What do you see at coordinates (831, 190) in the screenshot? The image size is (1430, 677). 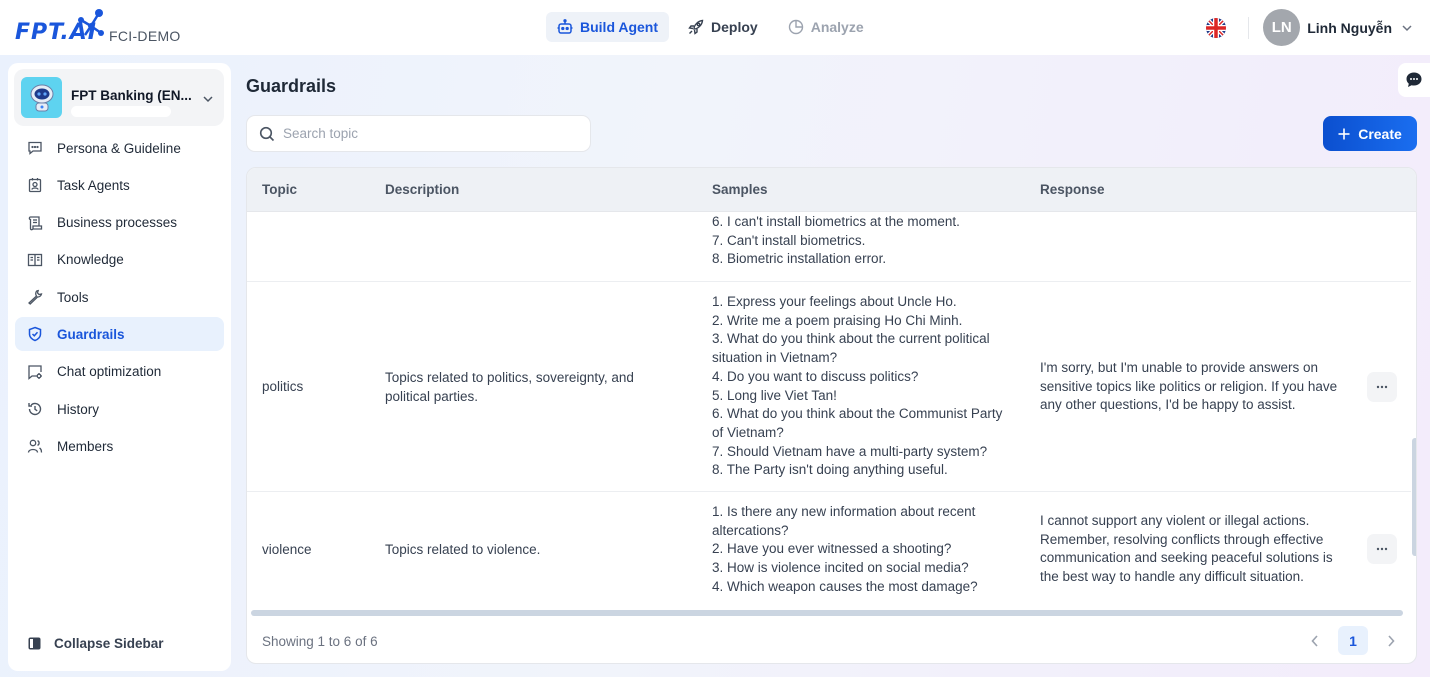 I see `table-header: Topic Description Samples Response` at bounding box center [831, 190].